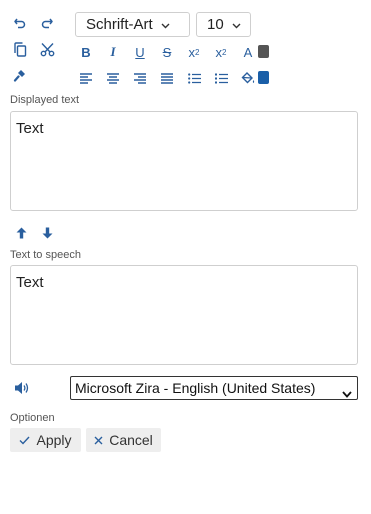 Image resolution: width=371 pixels, height=514 pixels. What do you see at coordinates (167, 78) in the screenshot?
I see `align-justify-icon` at bounding box center [167, 78].